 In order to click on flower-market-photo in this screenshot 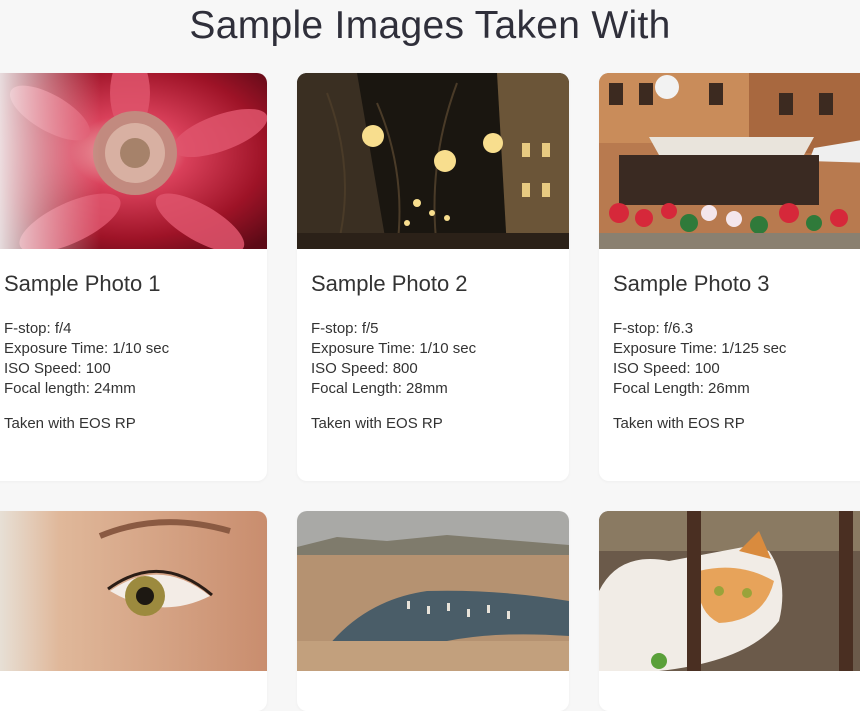, I will do `click(729, 161)`.